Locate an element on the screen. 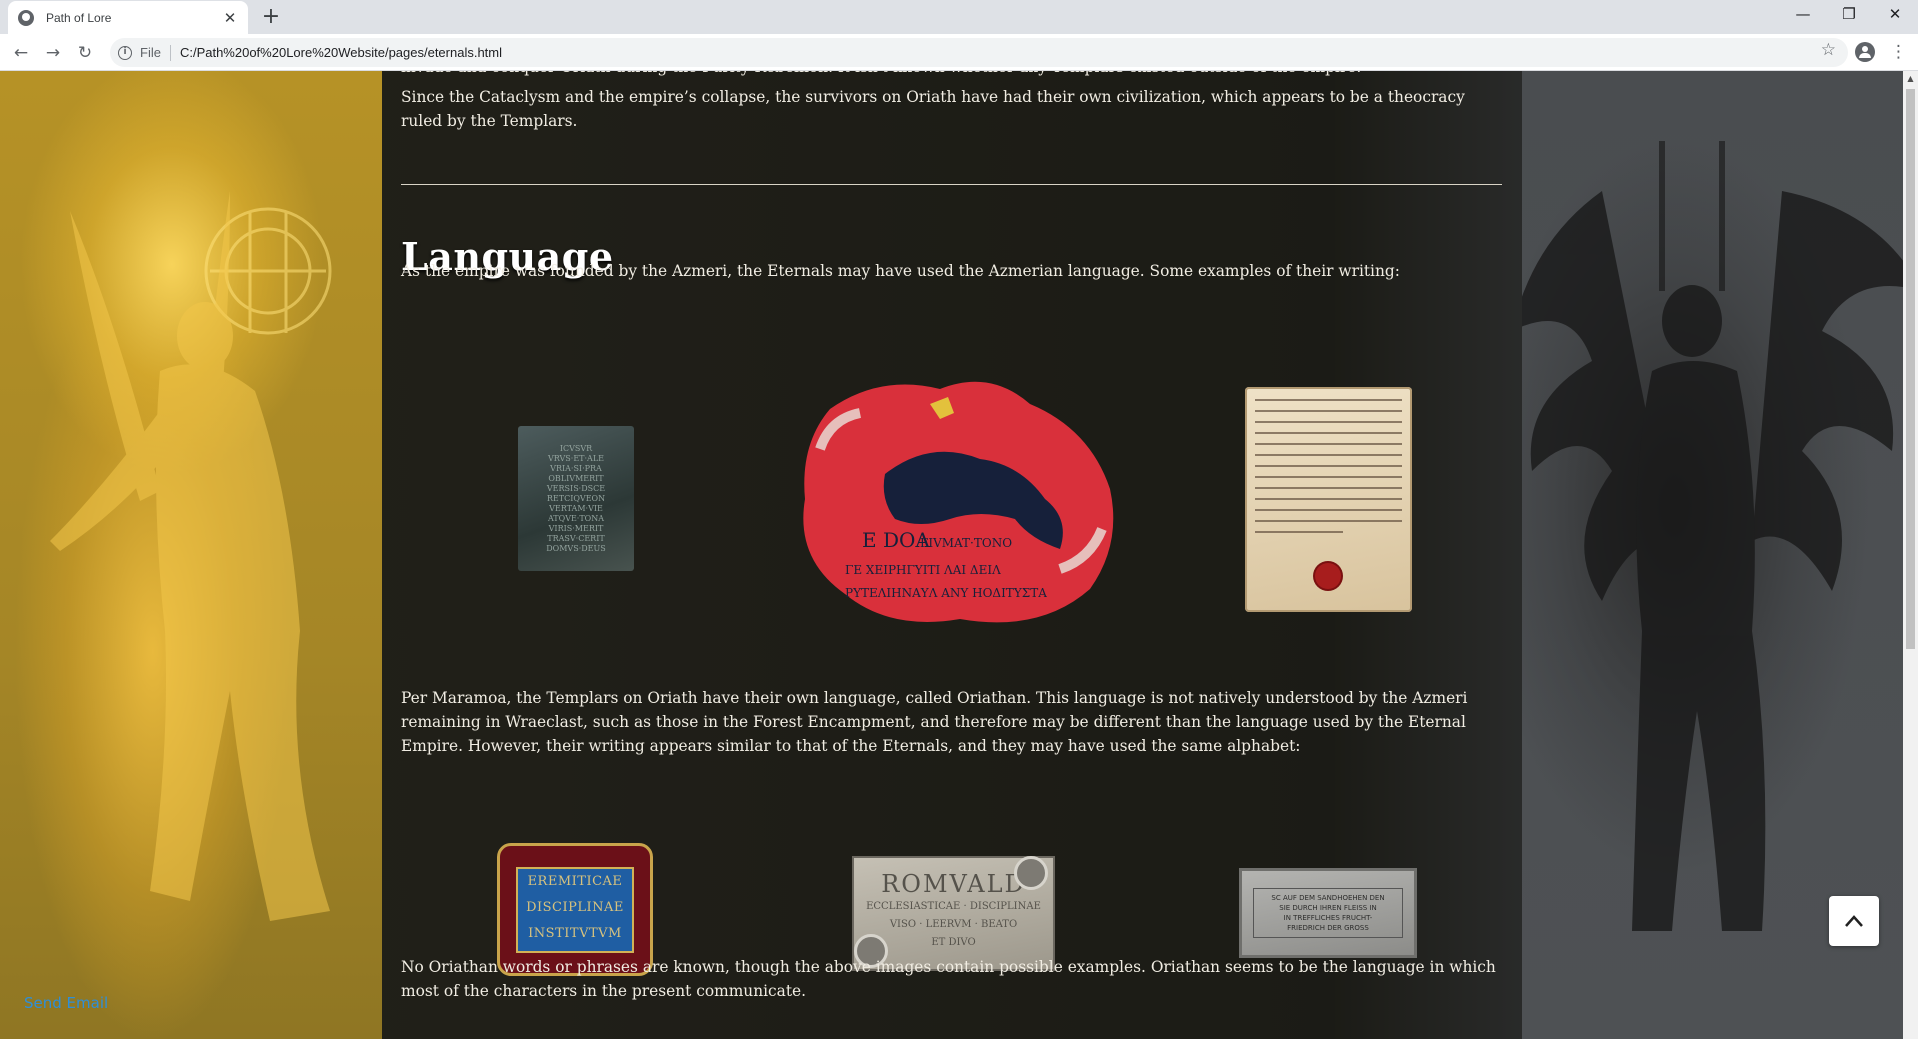 The image size is (1918, 1039). account-circle-icon is located at coordinates (1865, 52).